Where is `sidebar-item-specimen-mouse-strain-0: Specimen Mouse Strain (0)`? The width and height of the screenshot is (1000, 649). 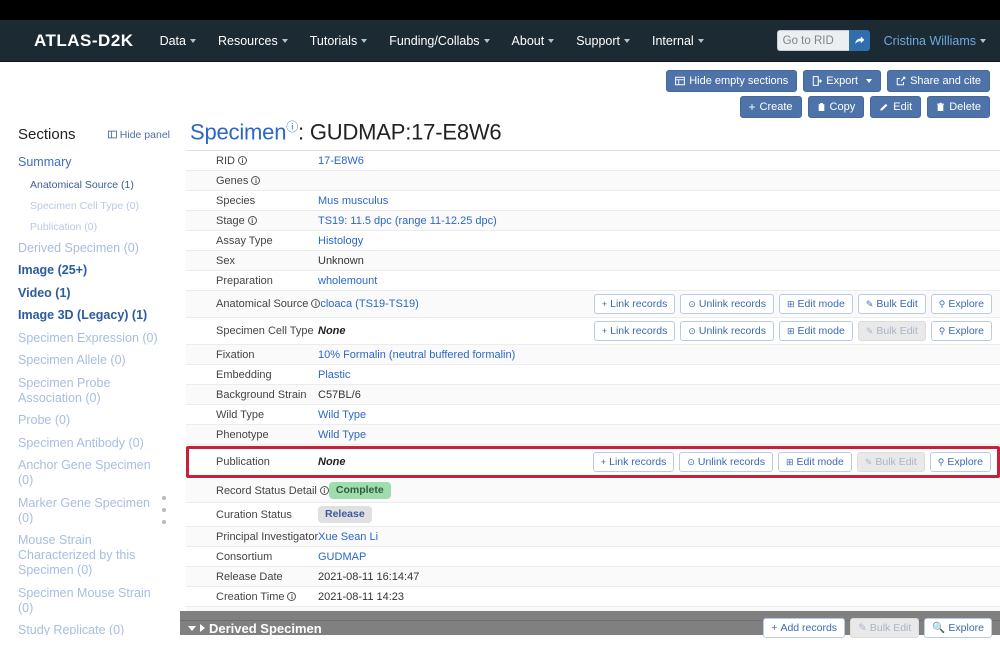 sidebar-item-specimen-mouse-strain-0: Specimen Mouse Strain (0) is located at coordinates (99, 601).